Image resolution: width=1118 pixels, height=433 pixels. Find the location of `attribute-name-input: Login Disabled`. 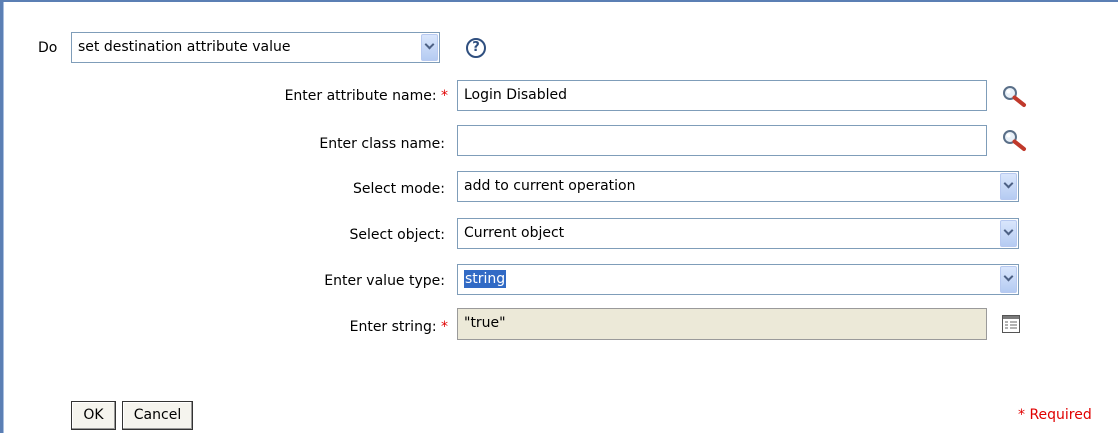

attribute-name-input: Login Disabled is located at coordinates (722, 95).